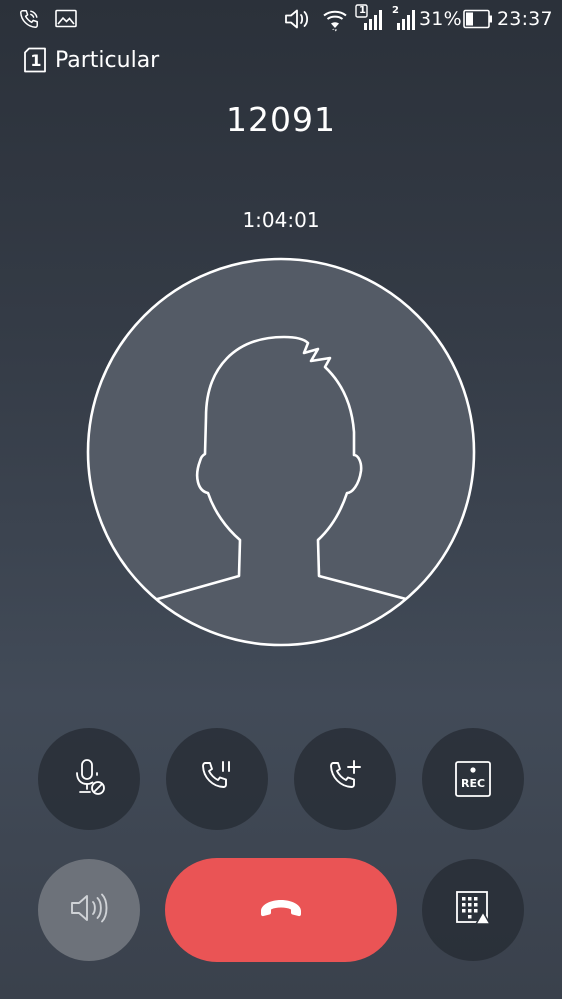 This screenshot has width=562, height=999. What do you see at coordinates (29, 21) in the screenshot?
I see `phone-call-icon` at bounding box center [29, 21].